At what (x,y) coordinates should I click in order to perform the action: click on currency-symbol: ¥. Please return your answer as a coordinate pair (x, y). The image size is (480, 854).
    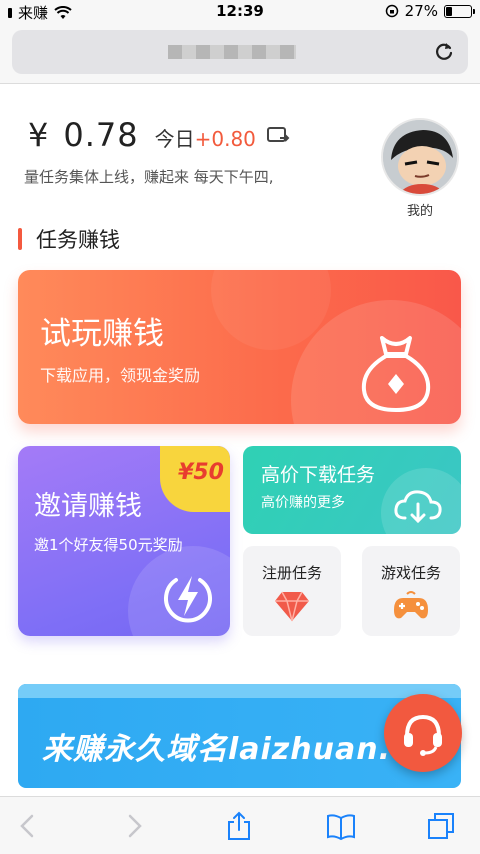
    Looking at the image, I should click on (39, 135).